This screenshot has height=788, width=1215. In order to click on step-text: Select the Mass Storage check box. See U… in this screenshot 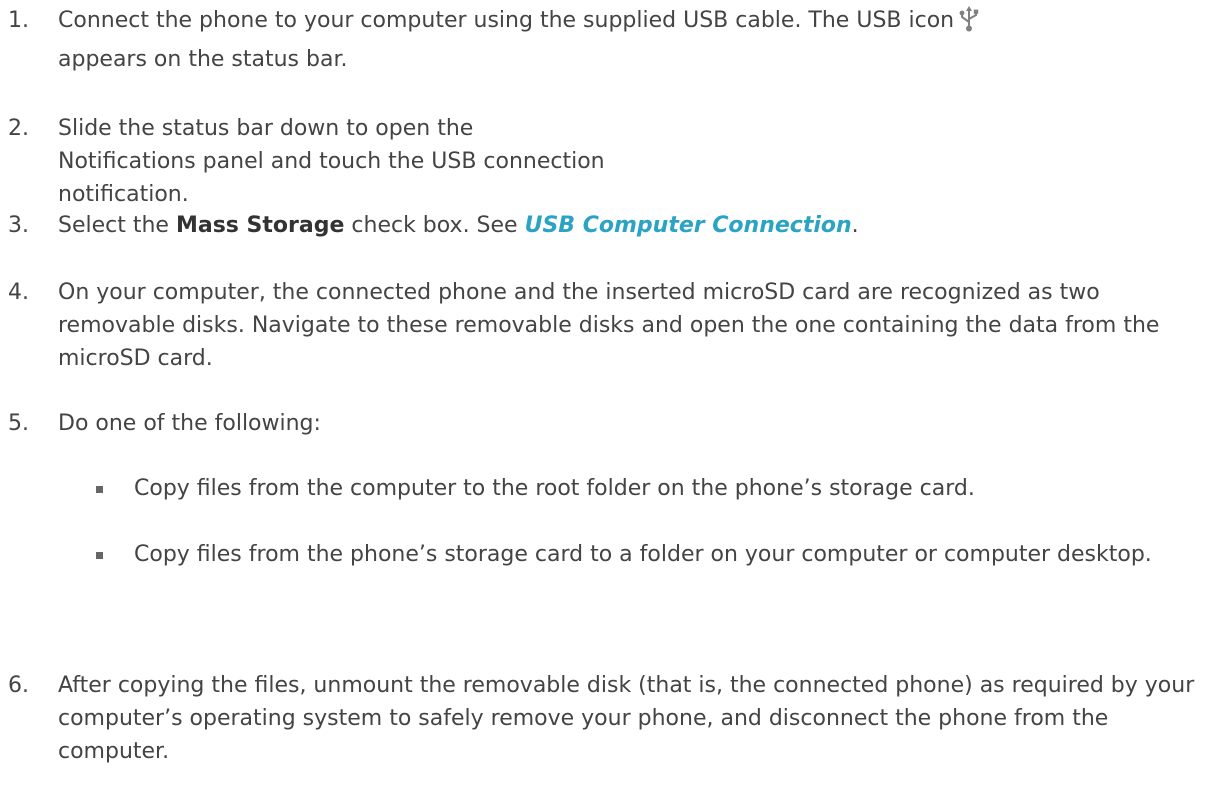, I will do `click(626, 225)`.